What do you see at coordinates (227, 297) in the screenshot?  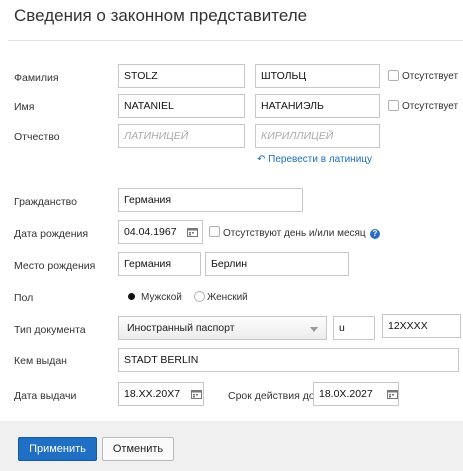 I see `gender-female-label: Женский` at bounding box center [227, 297].